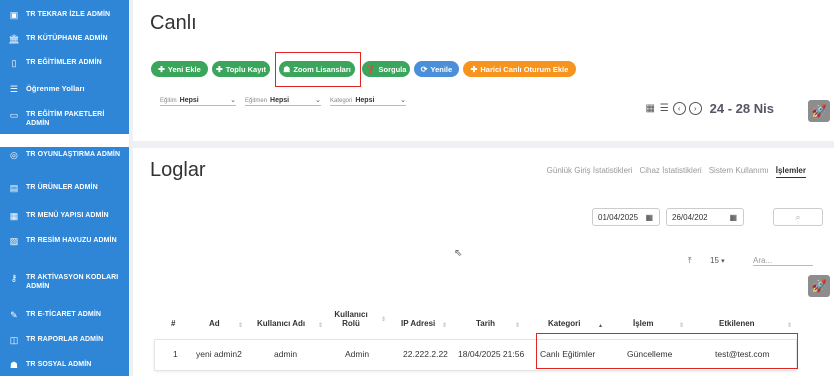 The height and width of the screenshot is (376, 834). I want to click on list-view-icon: ☰, so click(664, 108).